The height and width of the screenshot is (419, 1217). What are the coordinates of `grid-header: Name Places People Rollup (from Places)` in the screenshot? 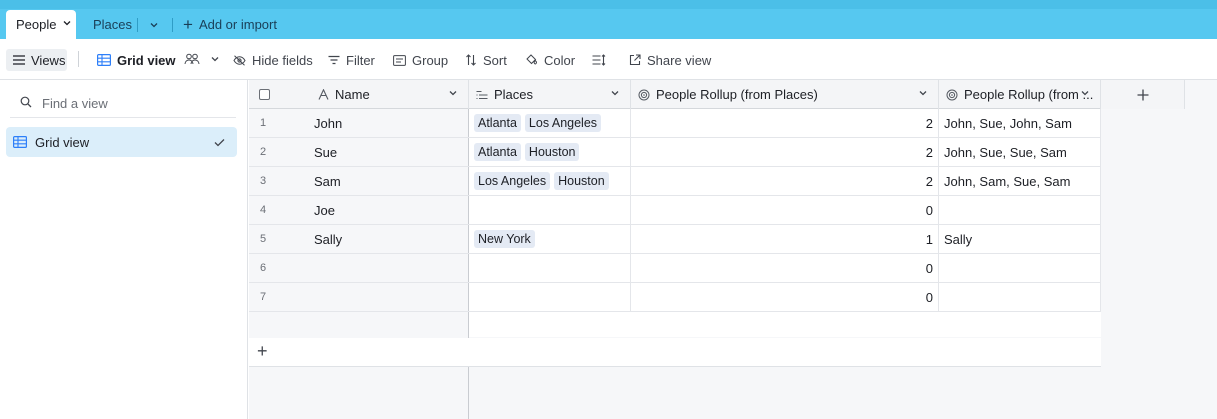 It's located at (717, 94).